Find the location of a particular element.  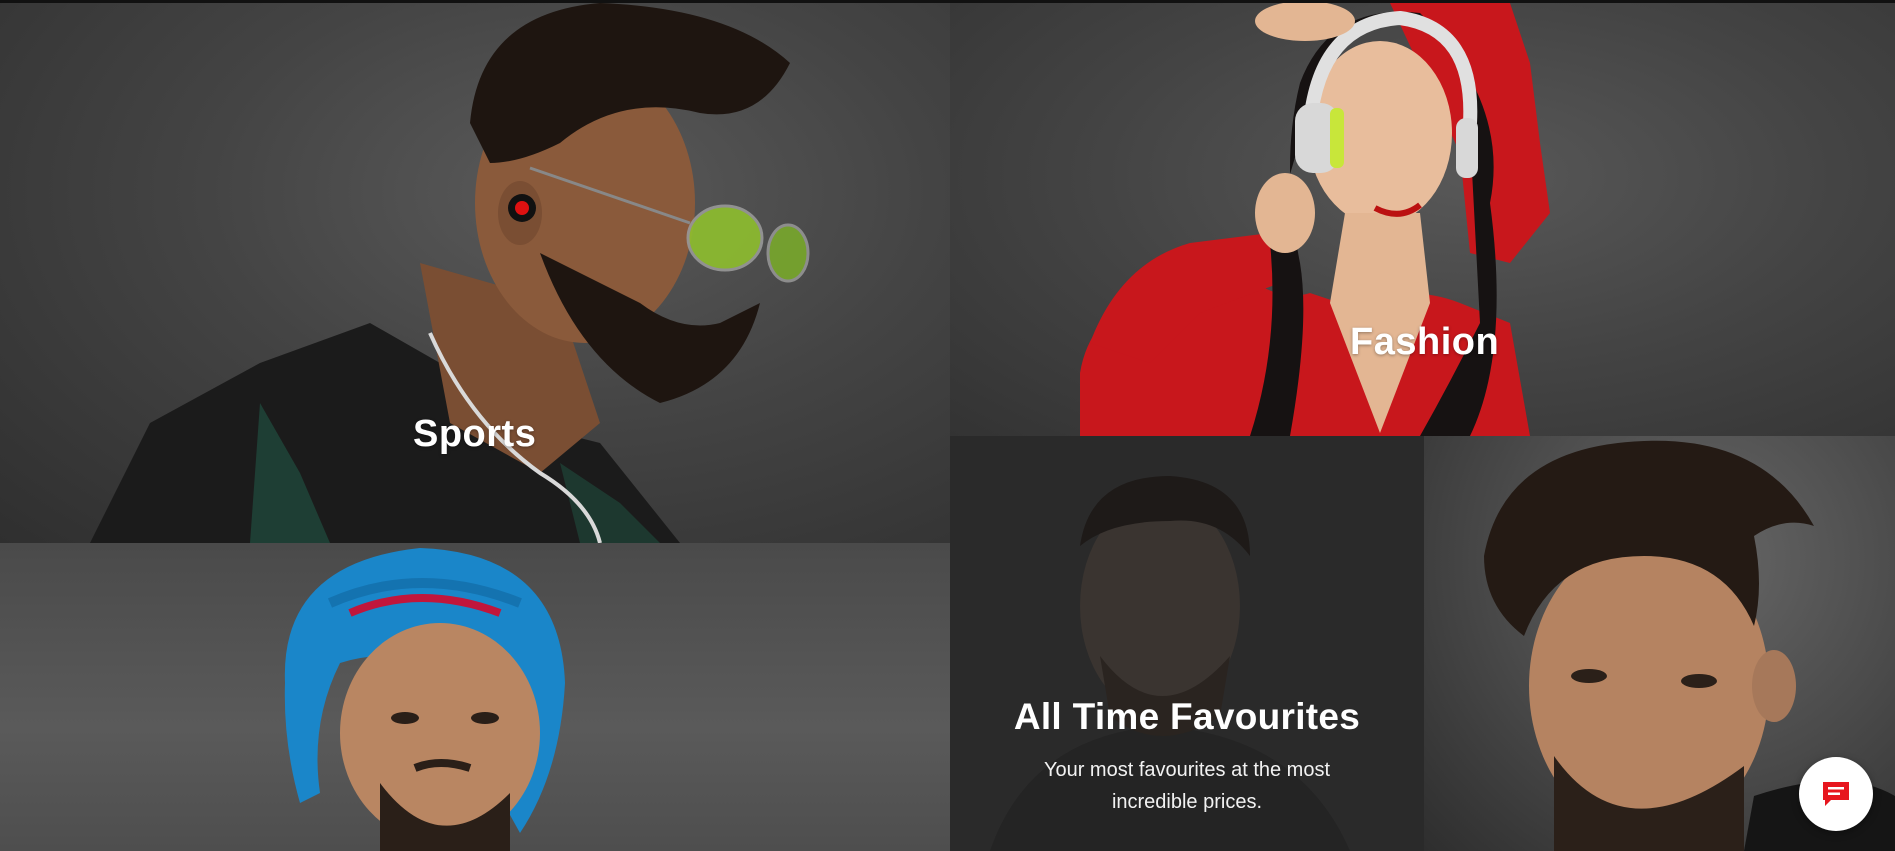

chat-icon is located at coordinates (1836, 794).